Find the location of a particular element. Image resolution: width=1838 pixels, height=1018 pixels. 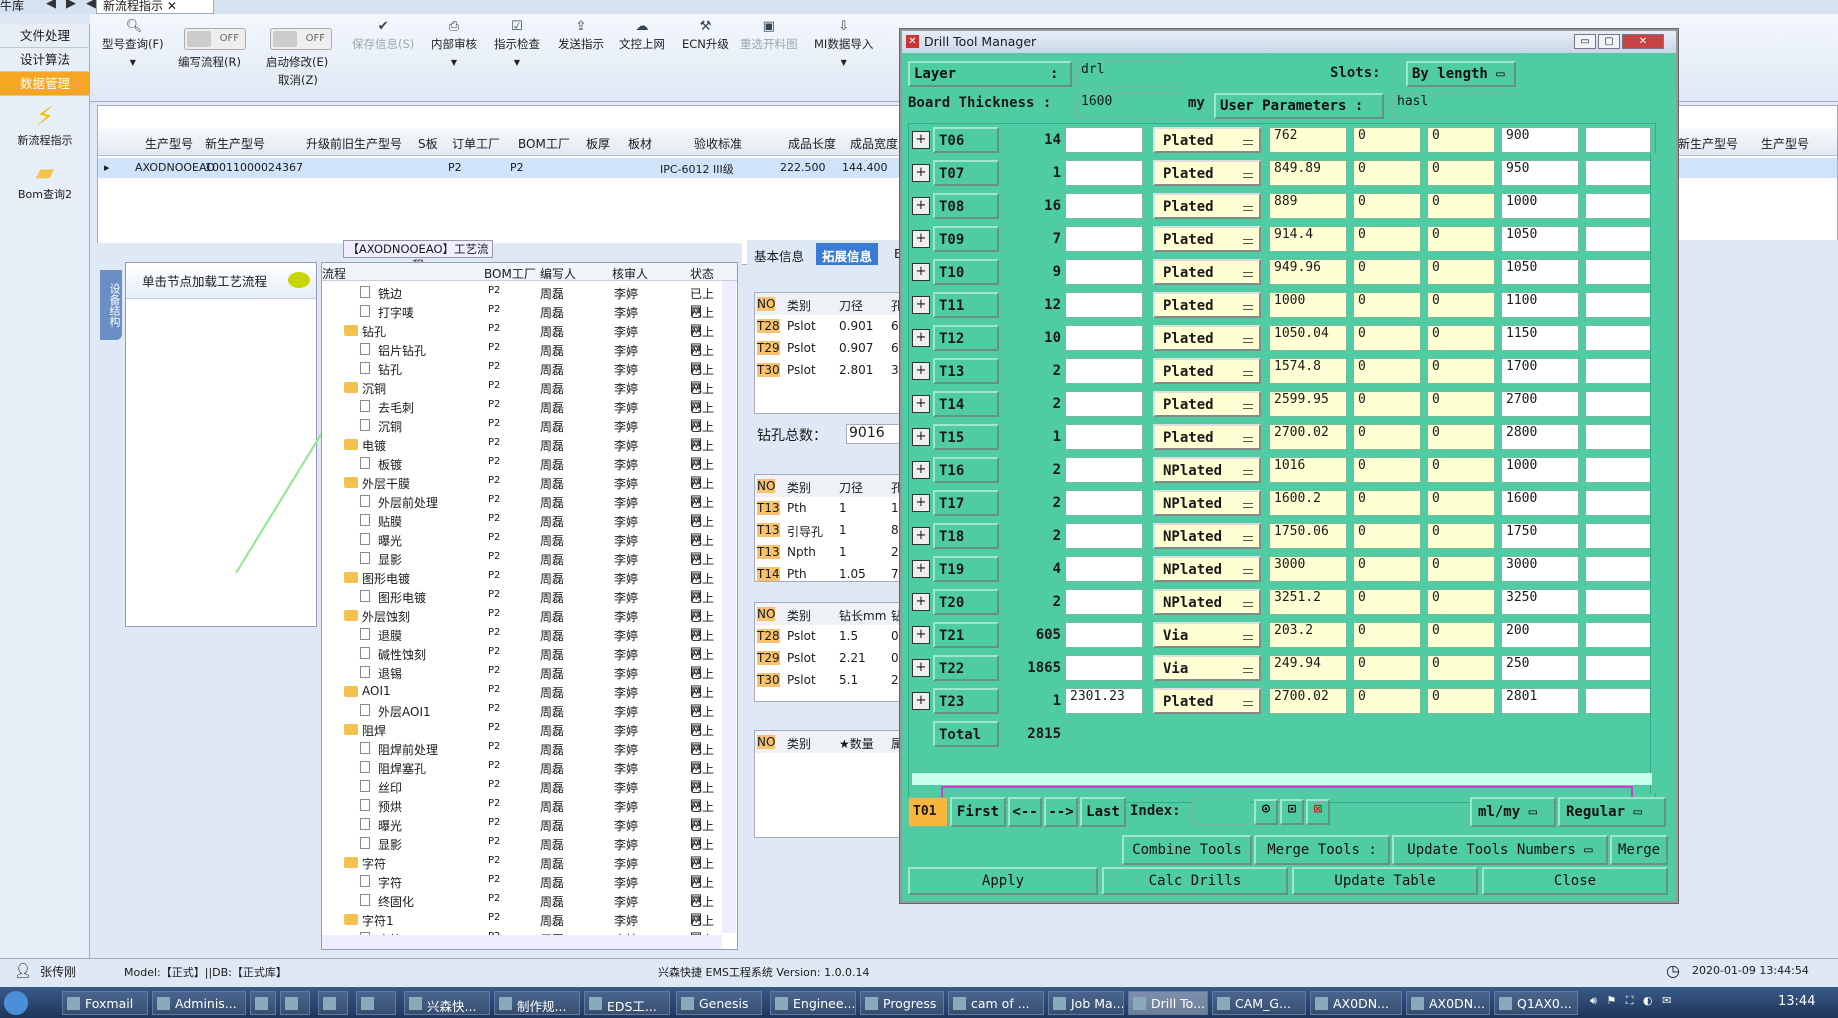

col-header: 板厚 is located at coordinates (598, 143).